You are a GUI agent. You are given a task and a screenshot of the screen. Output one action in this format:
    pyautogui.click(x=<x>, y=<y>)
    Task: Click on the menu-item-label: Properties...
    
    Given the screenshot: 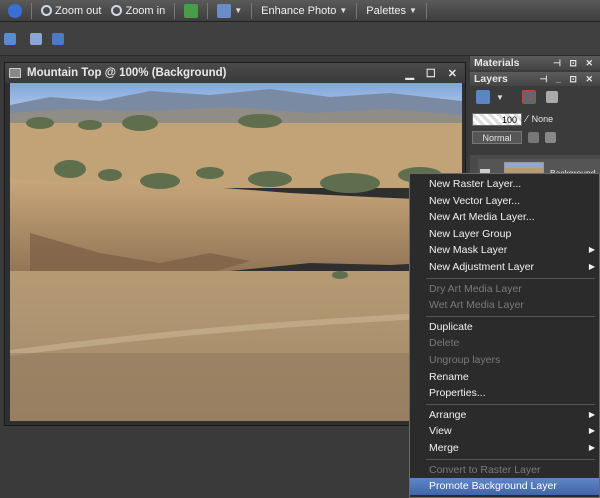 What is the action you would take?
    pyautogui.click(x=457, y=393)
    